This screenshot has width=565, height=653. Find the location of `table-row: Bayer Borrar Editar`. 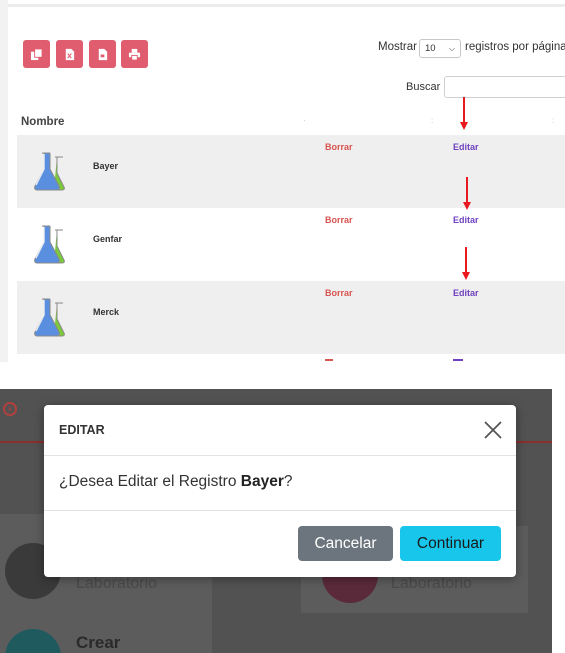

table-row: Bayer Borrar Editar is located at coordinates (291, 171).